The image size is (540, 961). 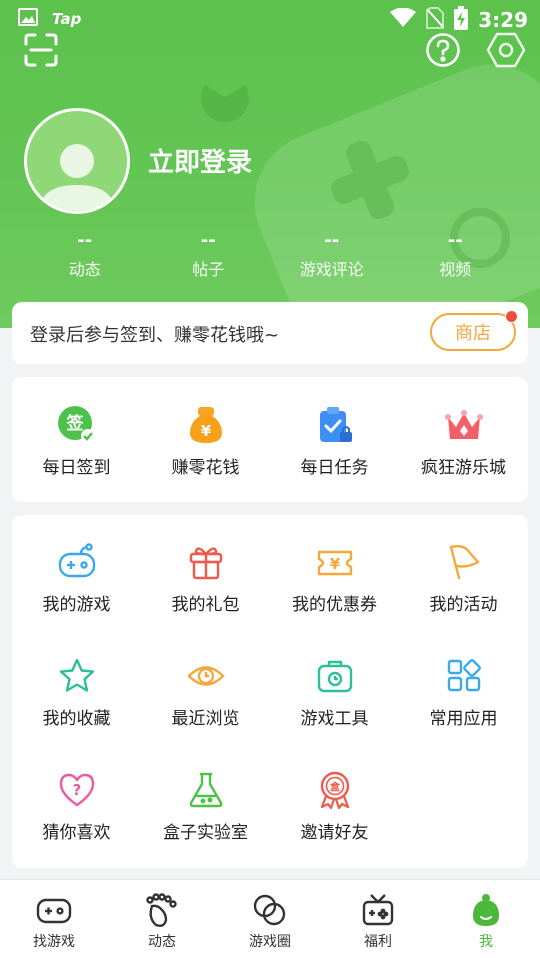 I want to click on menu-item-label: 我的礼包, so click(x=205, y=605).